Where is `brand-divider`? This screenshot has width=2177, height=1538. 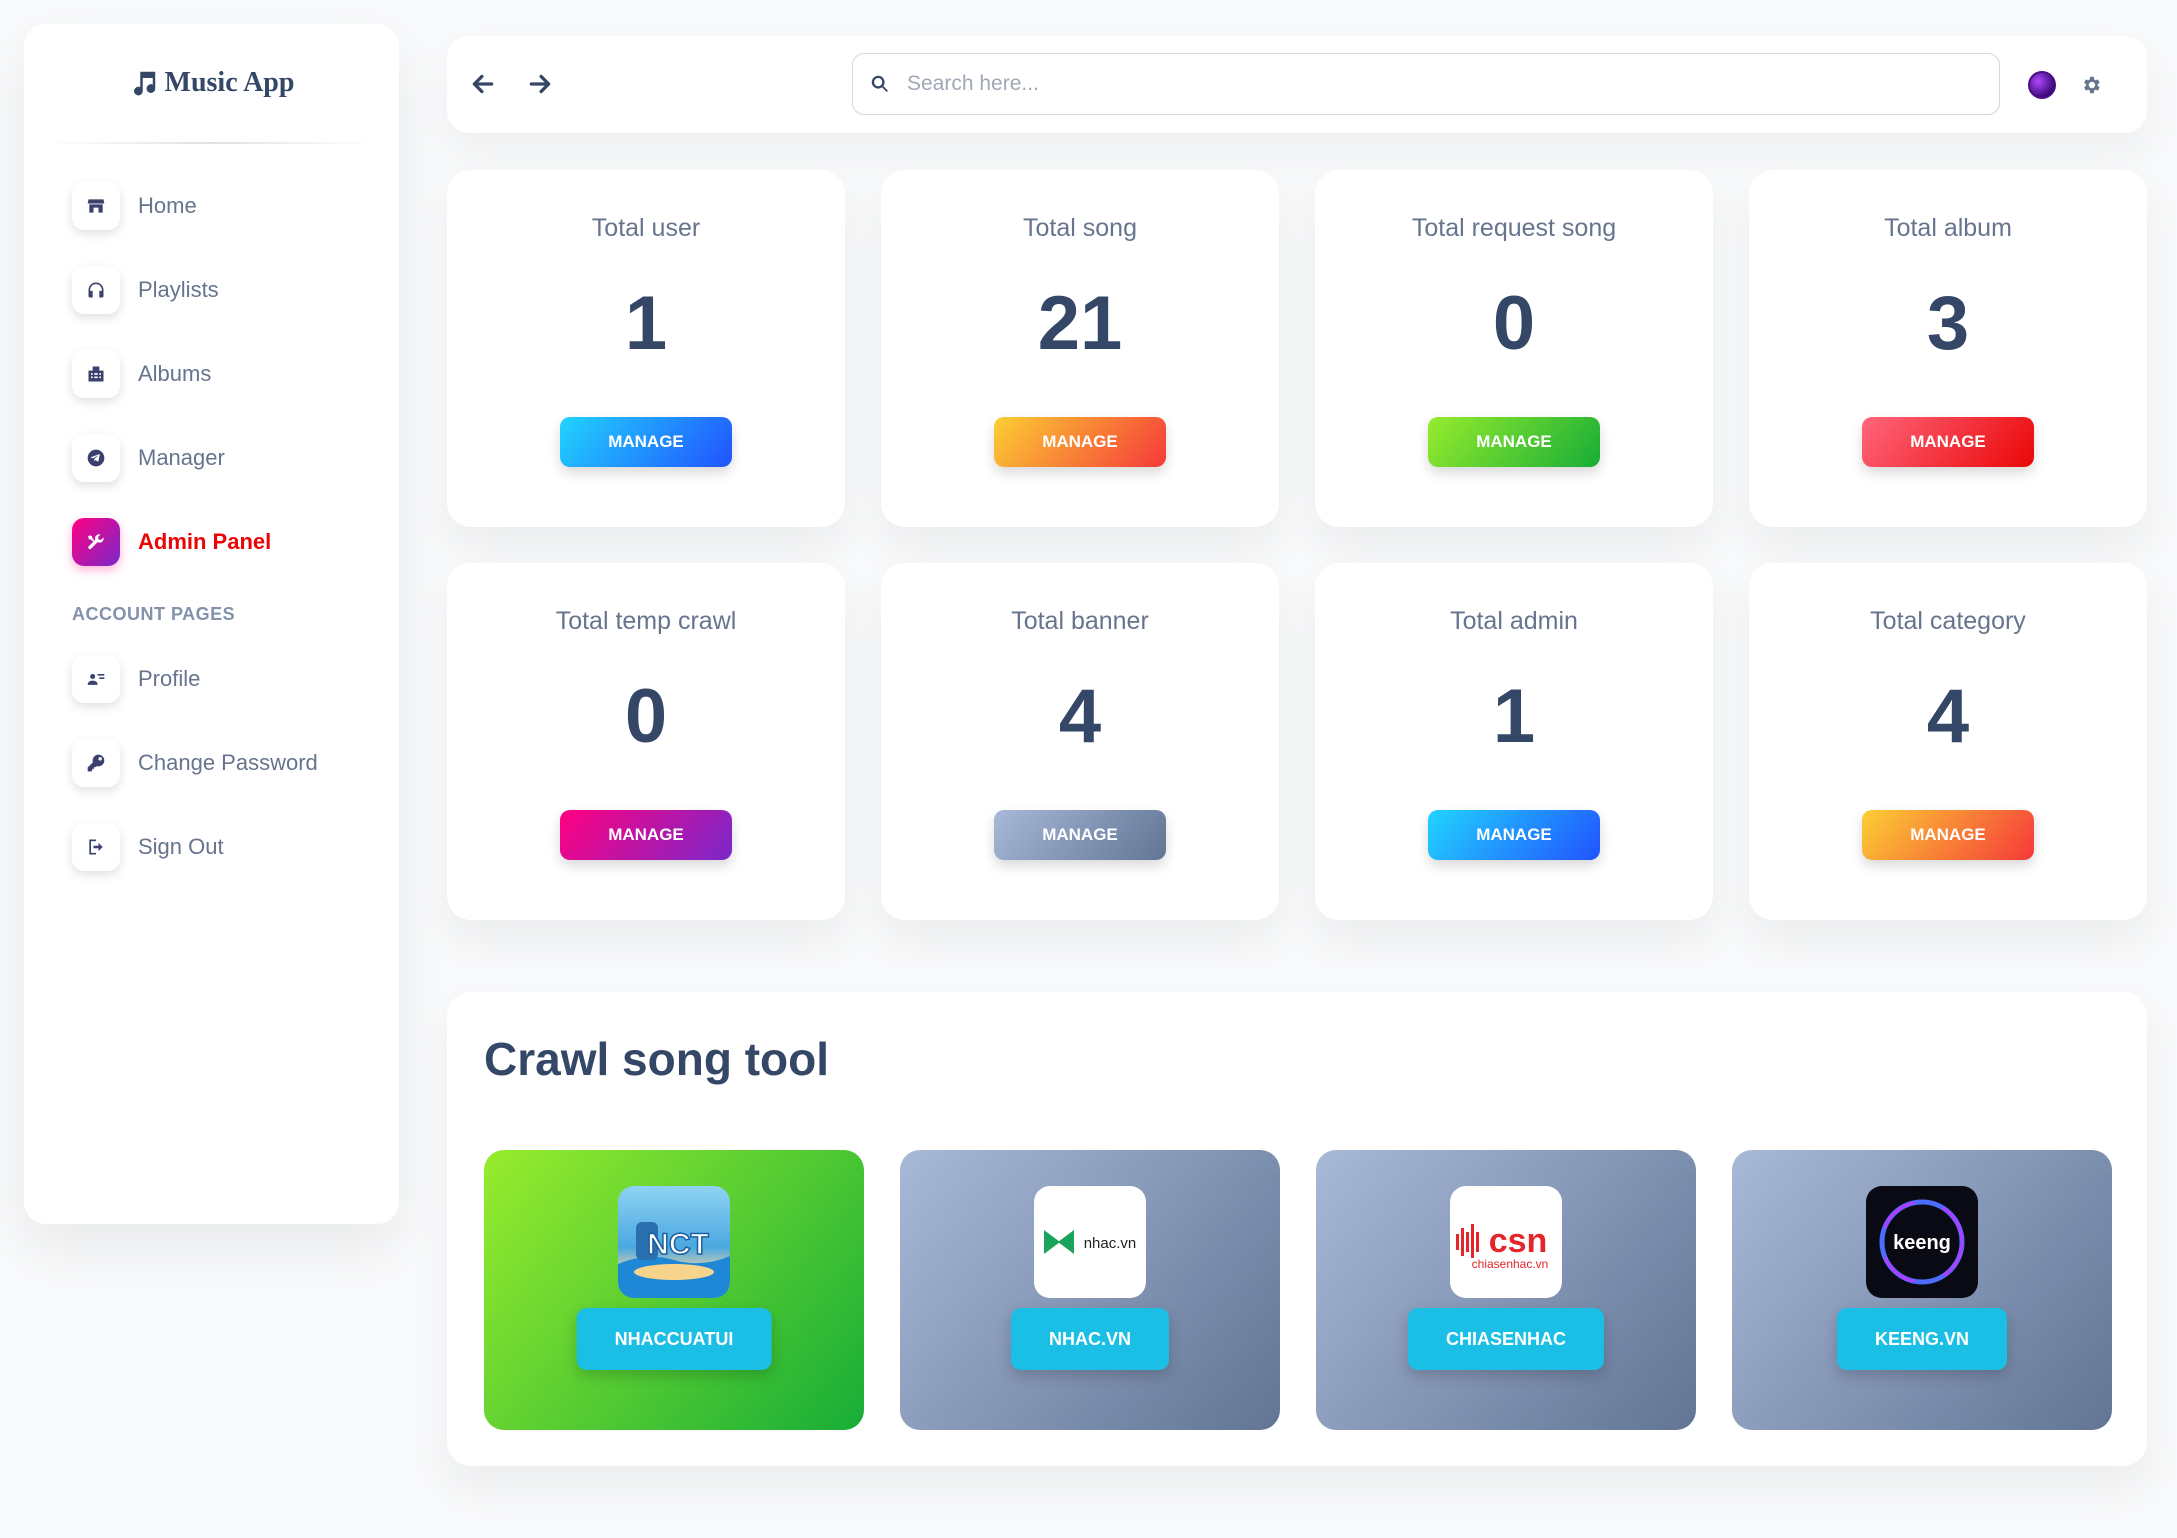 brand-divider is located at coordinates (211, 143).